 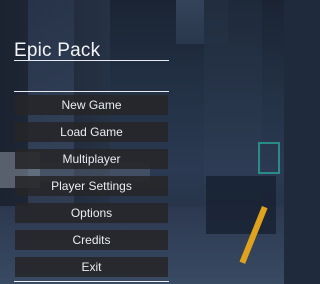 What do you see at coordinates (91, 105) in the screenshot?
I see `new-game-button: New Game` at bounding box center [91, 105].